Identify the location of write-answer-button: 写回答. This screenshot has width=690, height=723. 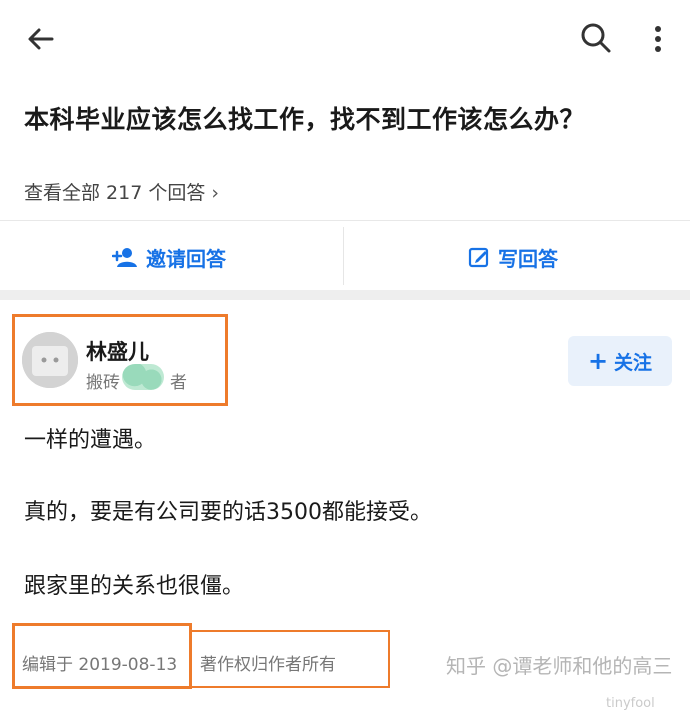
(513, 257).